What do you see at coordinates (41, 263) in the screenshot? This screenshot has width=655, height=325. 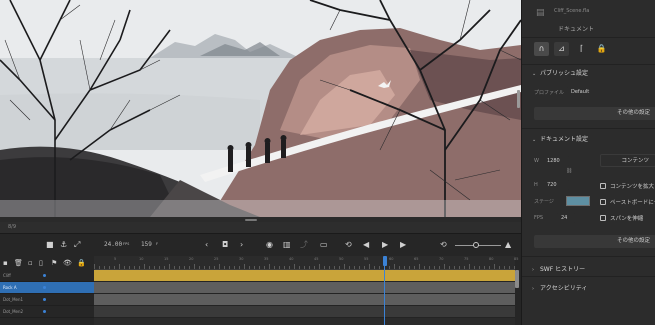 I see `layer-options-icon: ▯` at bounding box center [41, 263].